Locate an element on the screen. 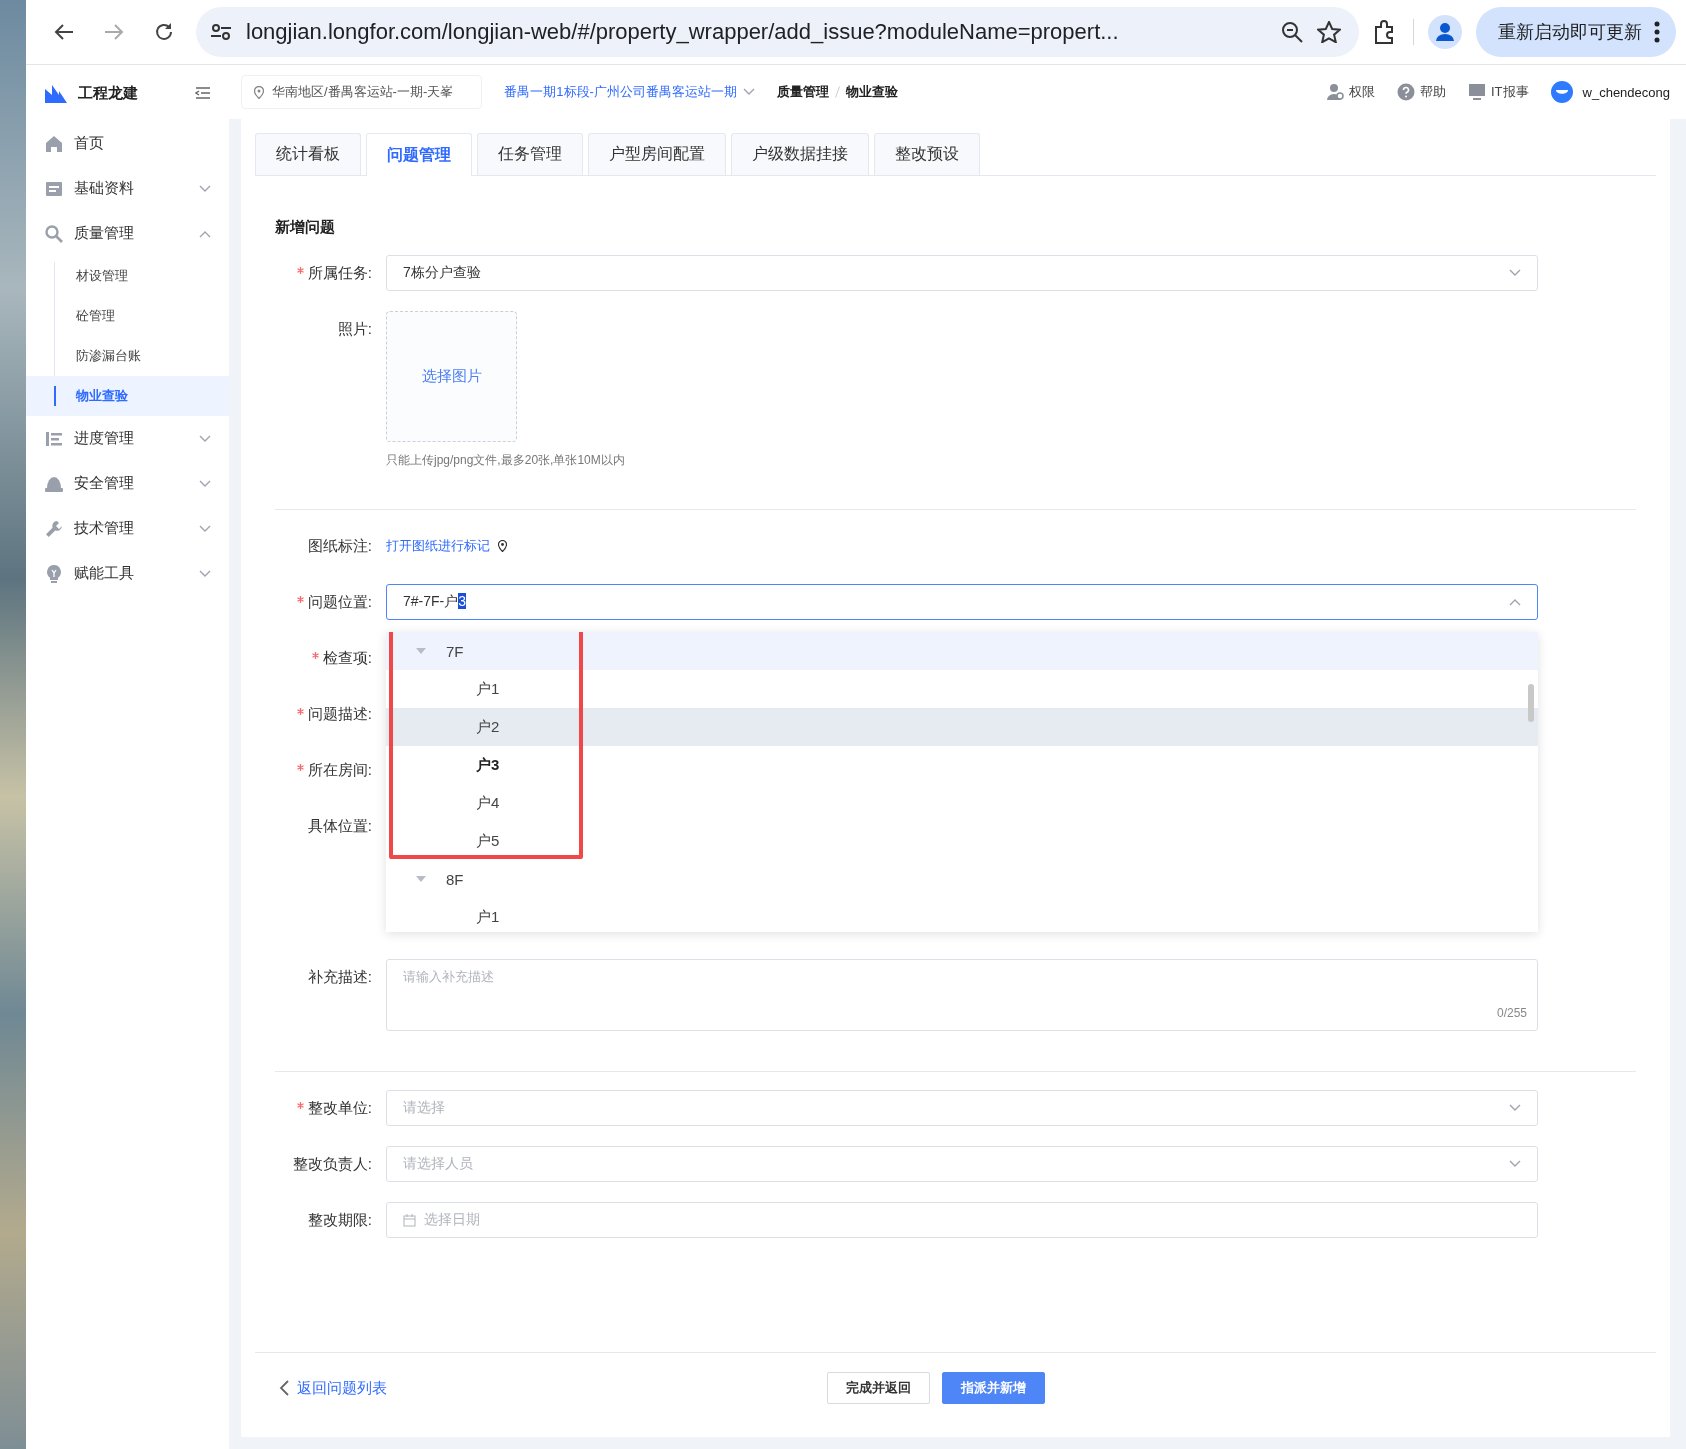  upload-button: 选择图片 is located at coordinates (451, 376).